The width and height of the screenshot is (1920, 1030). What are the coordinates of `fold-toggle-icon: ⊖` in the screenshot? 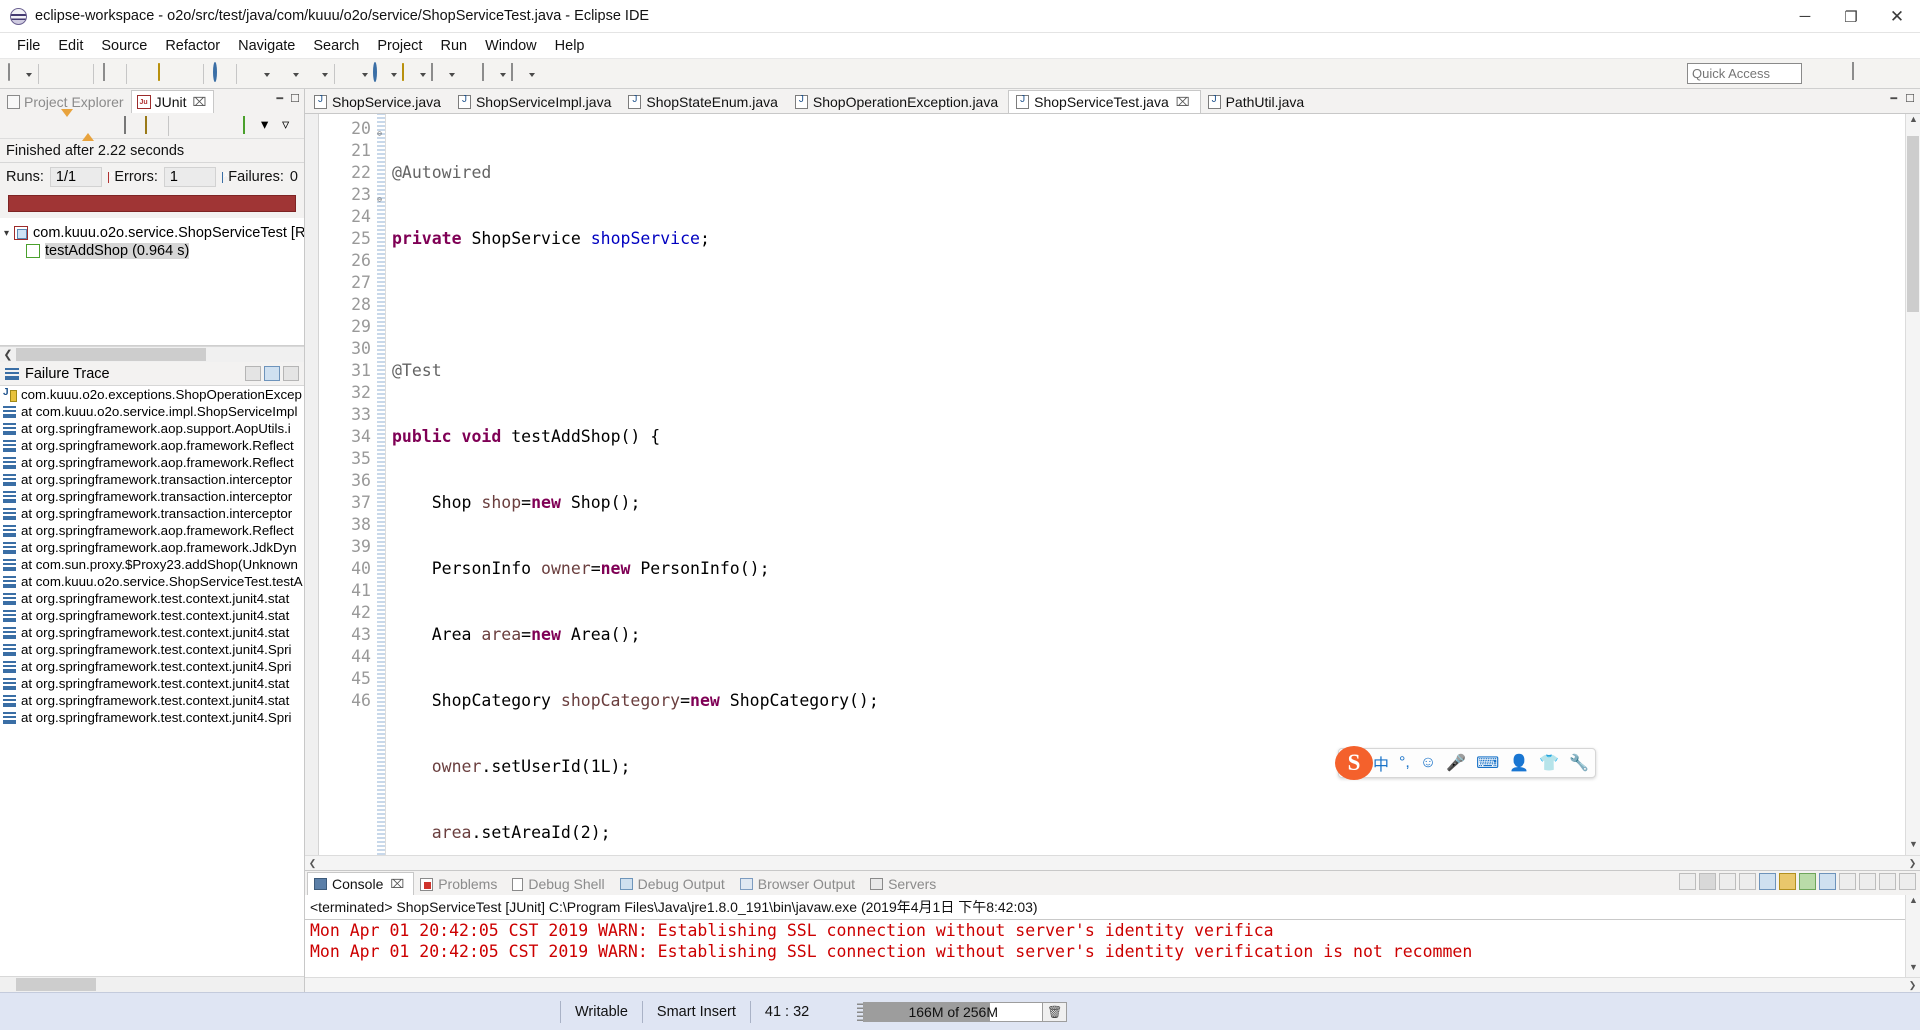 It's located at (377, 196).